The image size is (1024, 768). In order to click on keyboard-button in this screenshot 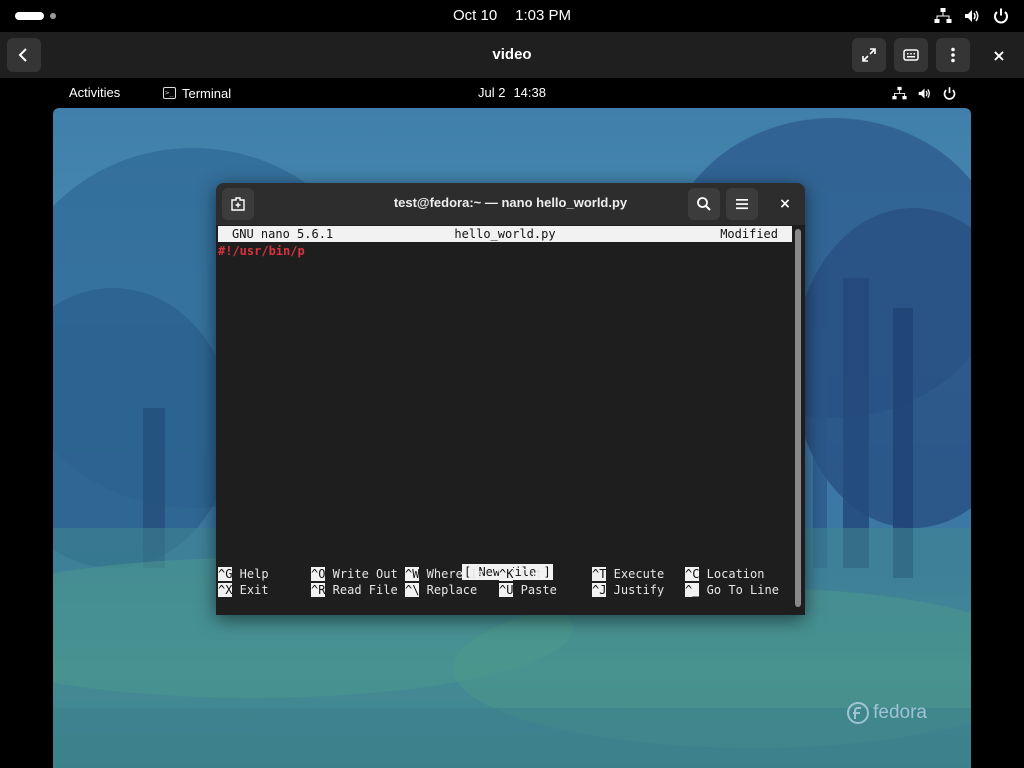, I will do `click(911, 55)`.